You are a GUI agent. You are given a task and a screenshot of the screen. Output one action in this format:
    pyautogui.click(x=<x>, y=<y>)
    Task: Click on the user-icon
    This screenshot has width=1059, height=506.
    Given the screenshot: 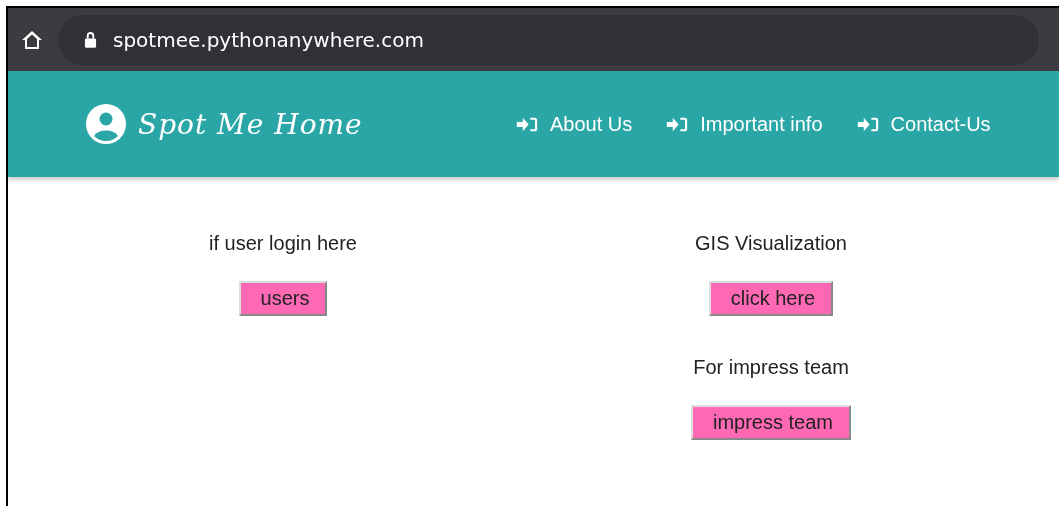 What is the action you would take?
    pyautogui.click(x=106, y=124)
    